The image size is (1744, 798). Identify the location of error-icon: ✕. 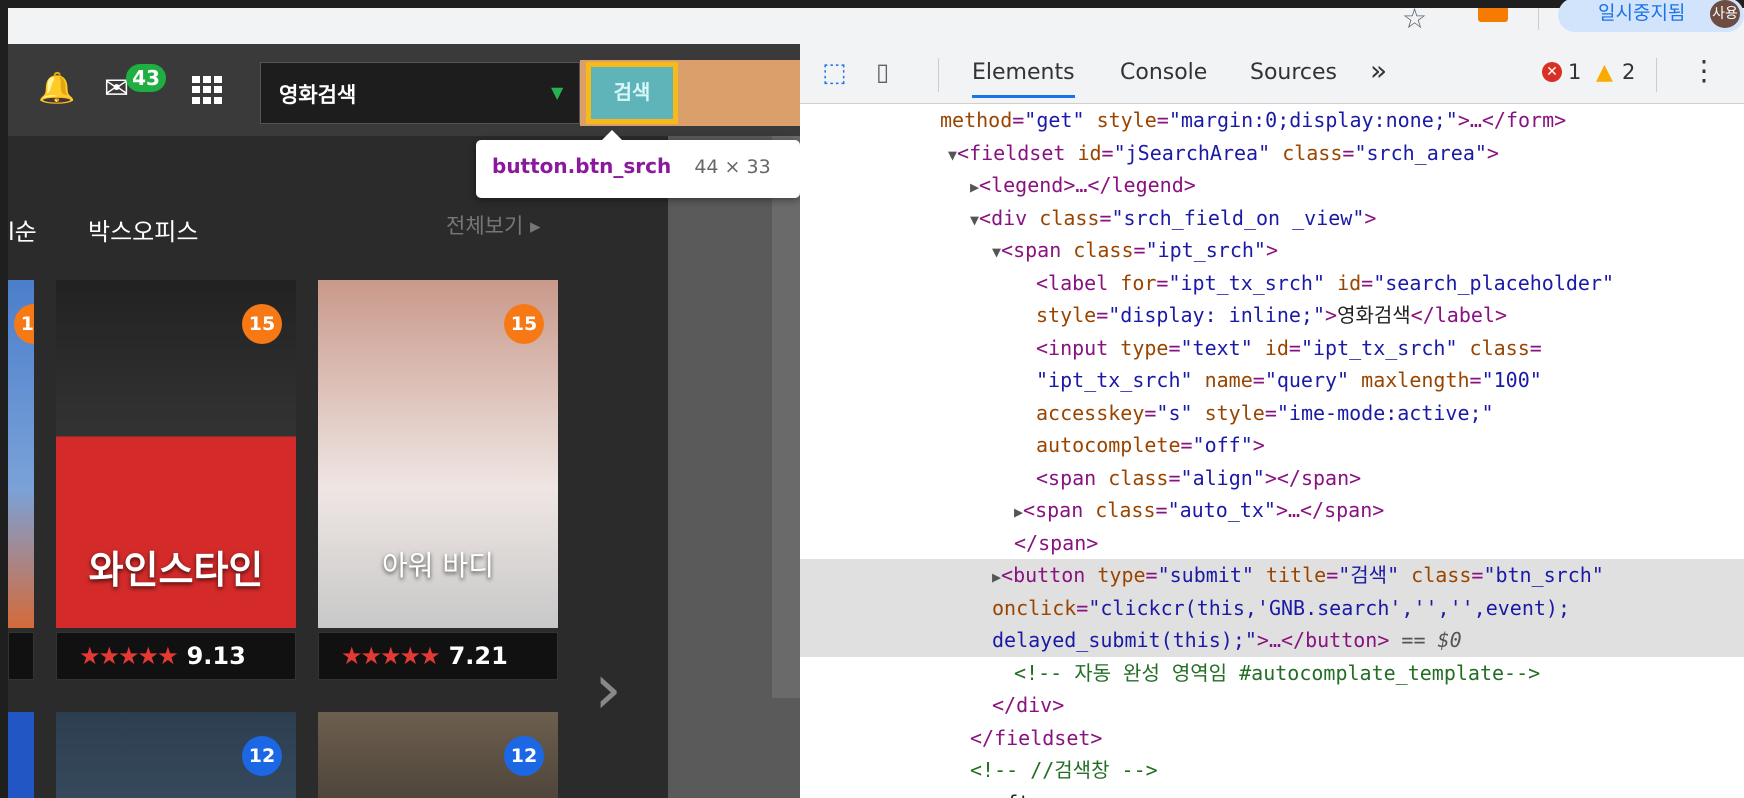
(1552, 72).